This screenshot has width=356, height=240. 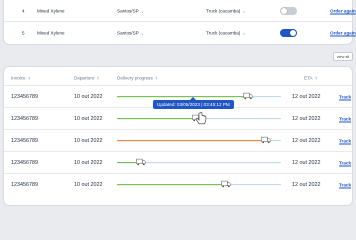 I want to click on hand-cursor-icon, so click(x=201, y=118).